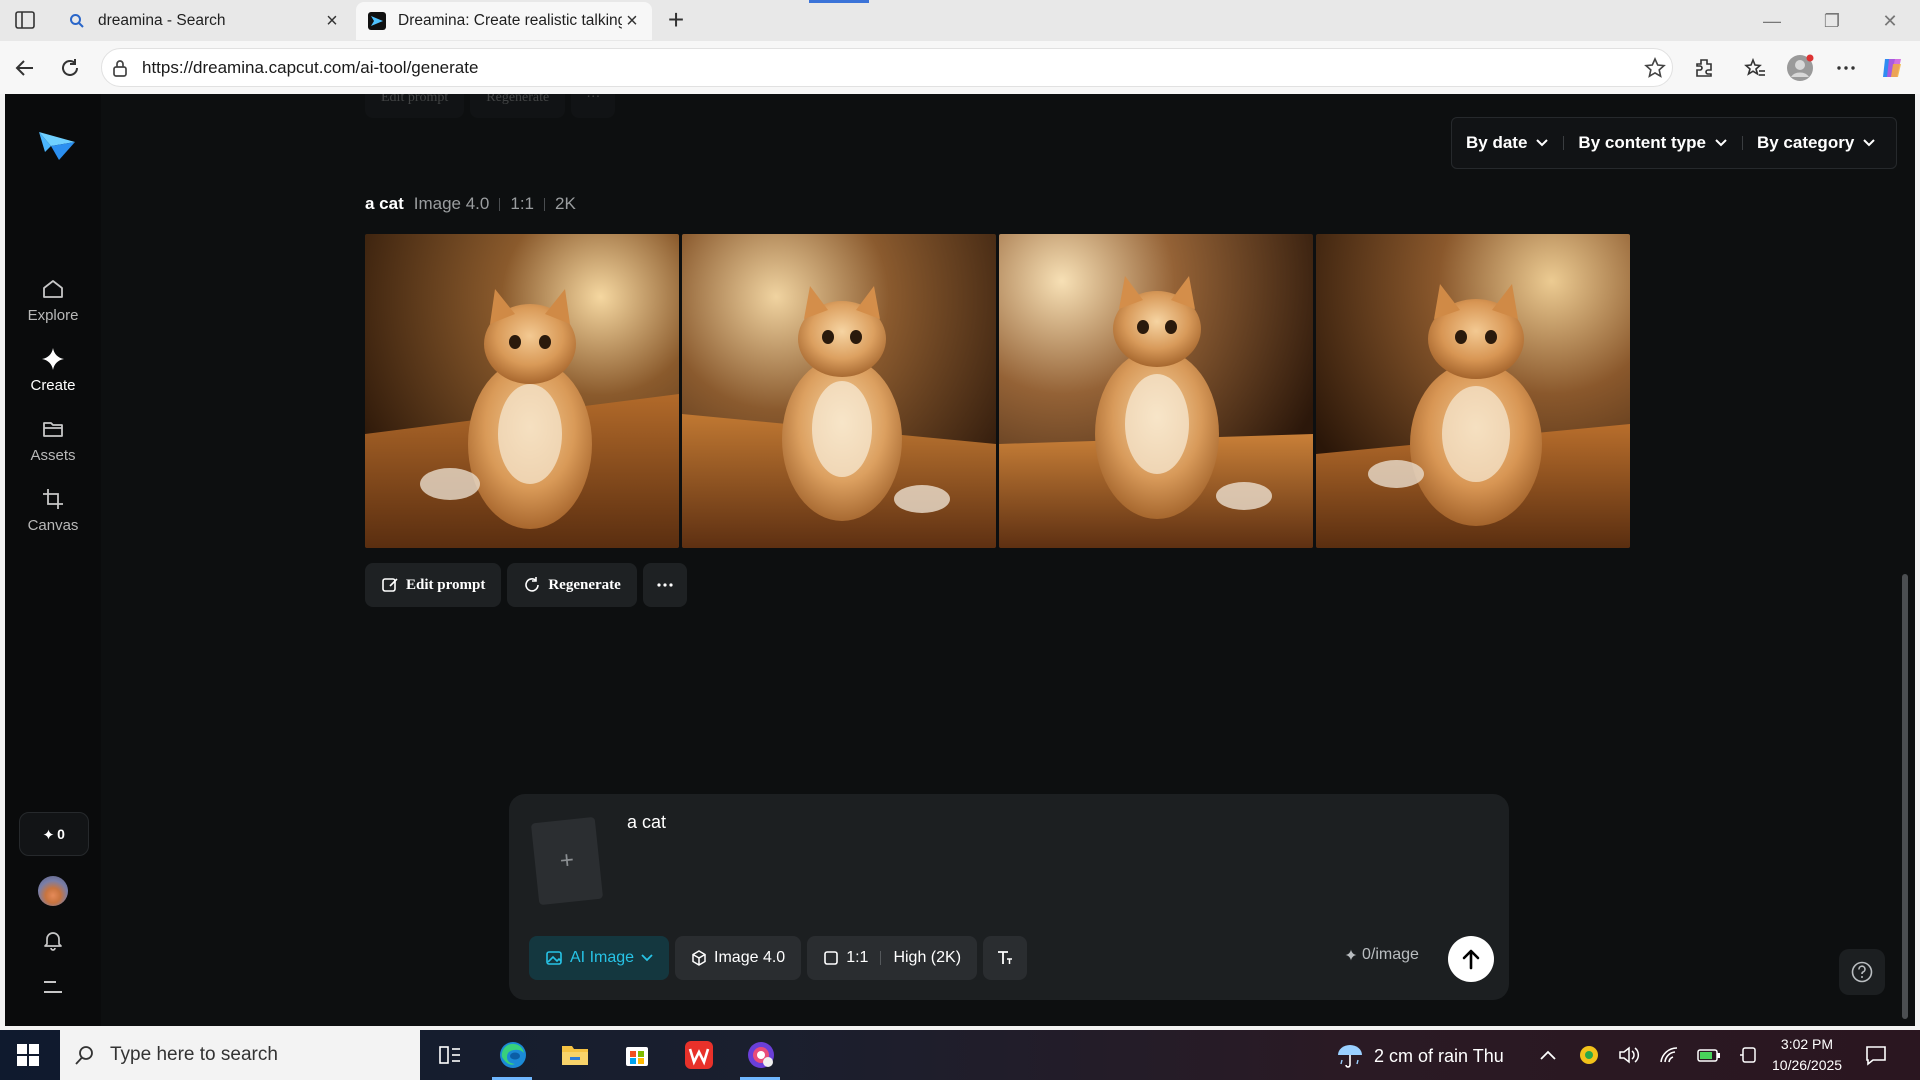  Describe the element at coordinates (162, 20) in the screenshot. I see `tab-title: dreamina - Search` at that location.